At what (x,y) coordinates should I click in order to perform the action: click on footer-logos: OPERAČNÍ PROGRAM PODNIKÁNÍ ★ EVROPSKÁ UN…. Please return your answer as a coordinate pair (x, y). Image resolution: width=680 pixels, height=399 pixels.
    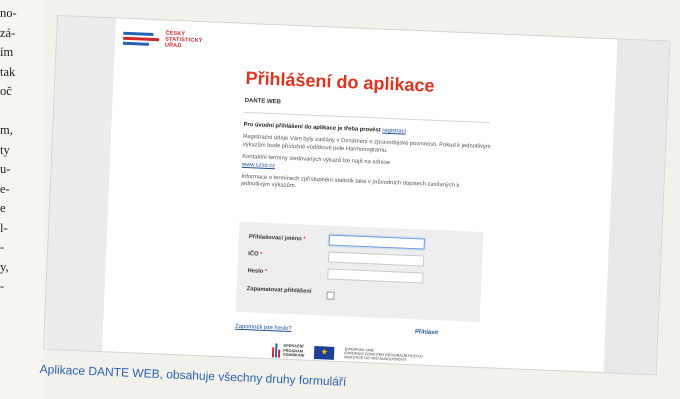
    Looking at the image, I should click on (347, 353).